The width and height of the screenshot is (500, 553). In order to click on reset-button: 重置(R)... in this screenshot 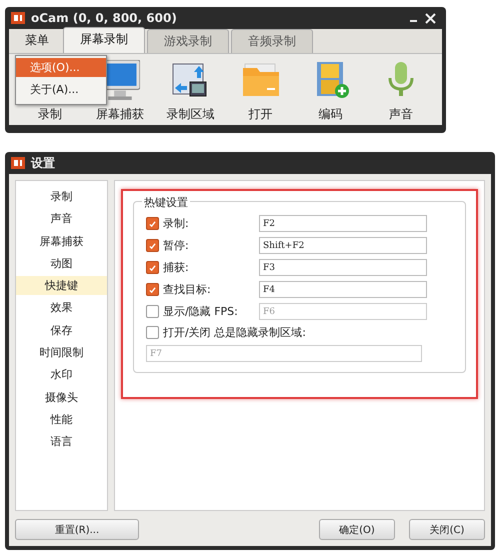, I will do `click(77, 529)`.